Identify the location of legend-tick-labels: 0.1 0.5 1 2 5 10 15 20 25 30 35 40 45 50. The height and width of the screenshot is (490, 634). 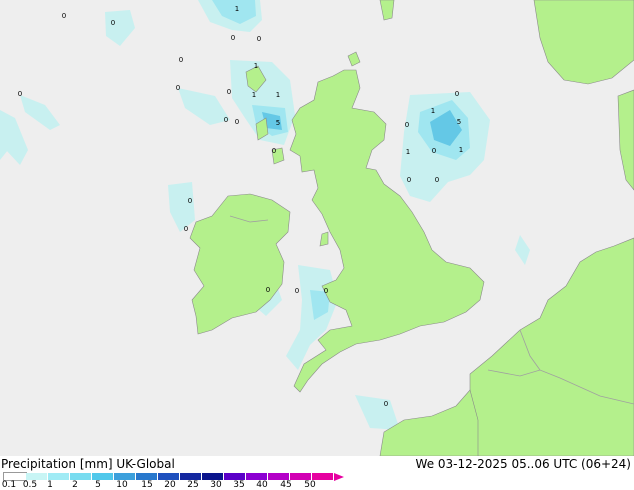
(170, 485).